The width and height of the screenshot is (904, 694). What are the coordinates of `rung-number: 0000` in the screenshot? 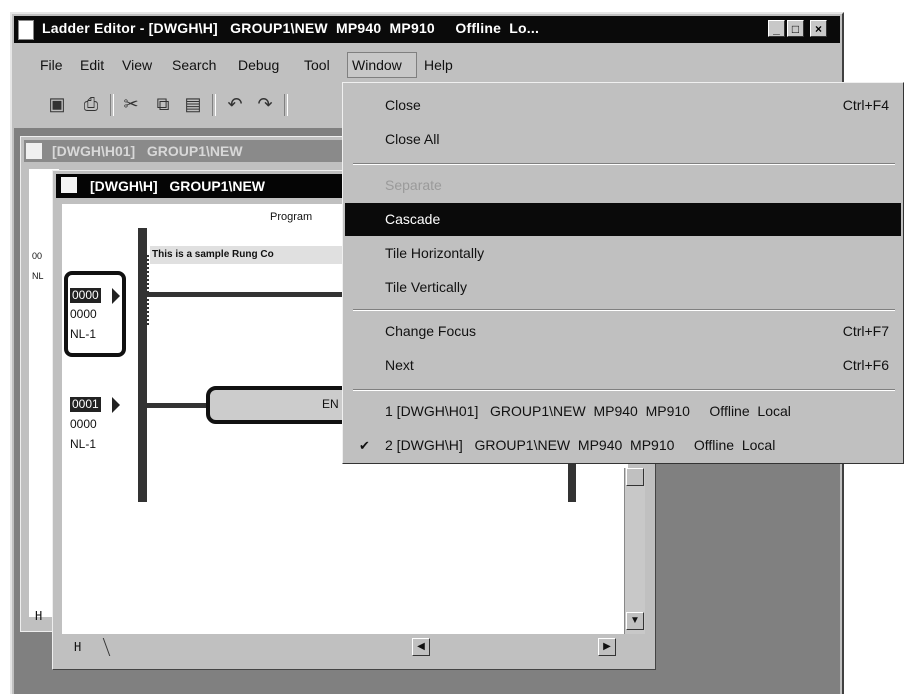 It's located at (85, 295).